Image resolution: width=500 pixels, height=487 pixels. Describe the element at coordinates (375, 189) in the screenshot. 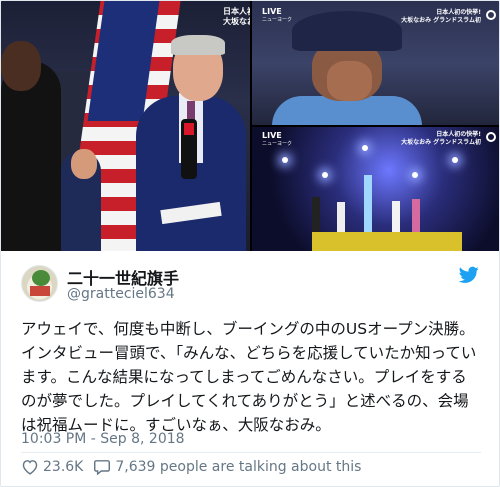

I see `photo-ceremony: LIVE ニューヨーク 日本人初の快挙! 大坂なおみ グランドスラム初` at that location.